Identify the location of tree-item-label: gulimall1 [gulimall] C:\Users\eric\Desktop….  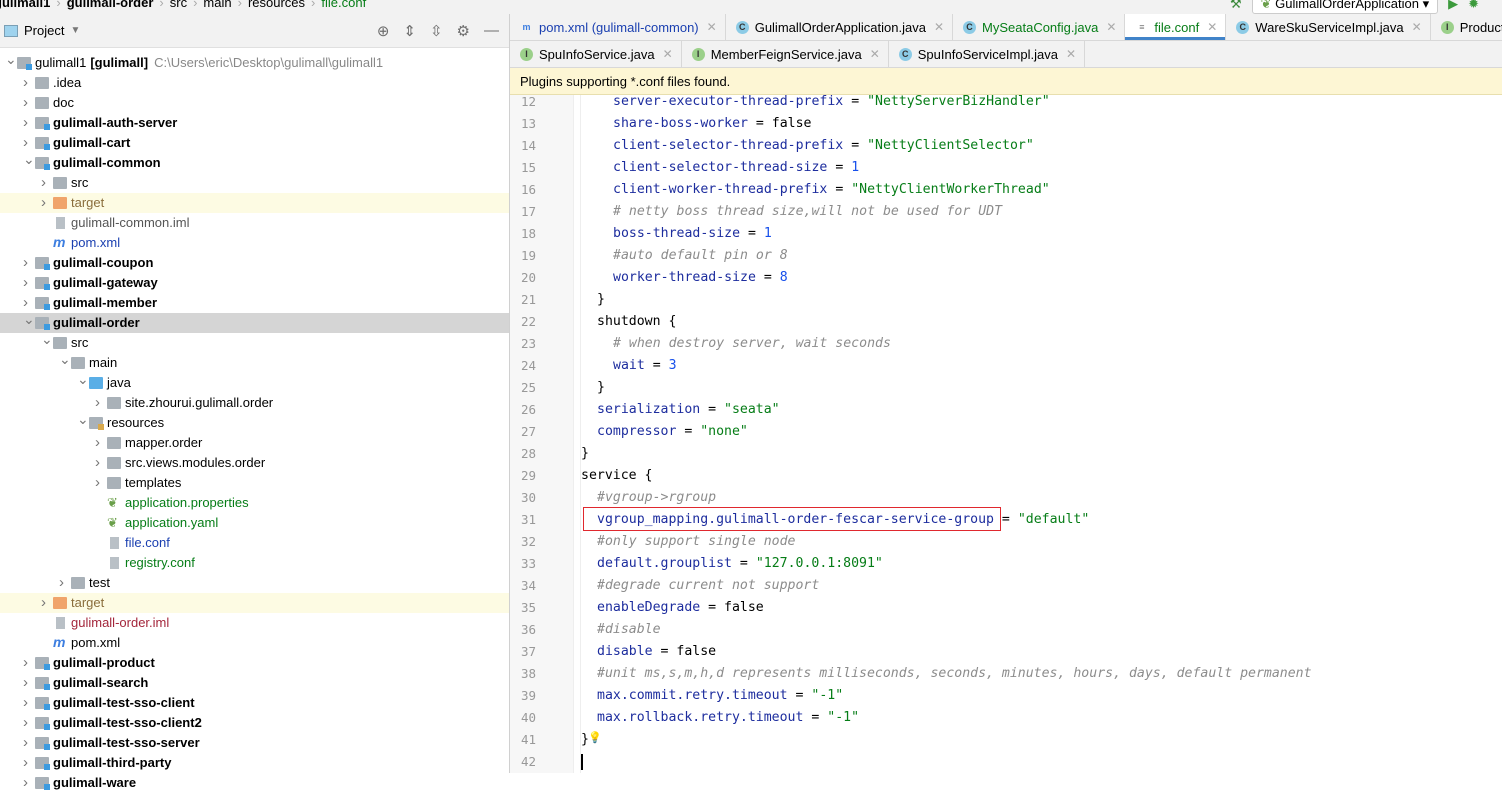
(209, 63).